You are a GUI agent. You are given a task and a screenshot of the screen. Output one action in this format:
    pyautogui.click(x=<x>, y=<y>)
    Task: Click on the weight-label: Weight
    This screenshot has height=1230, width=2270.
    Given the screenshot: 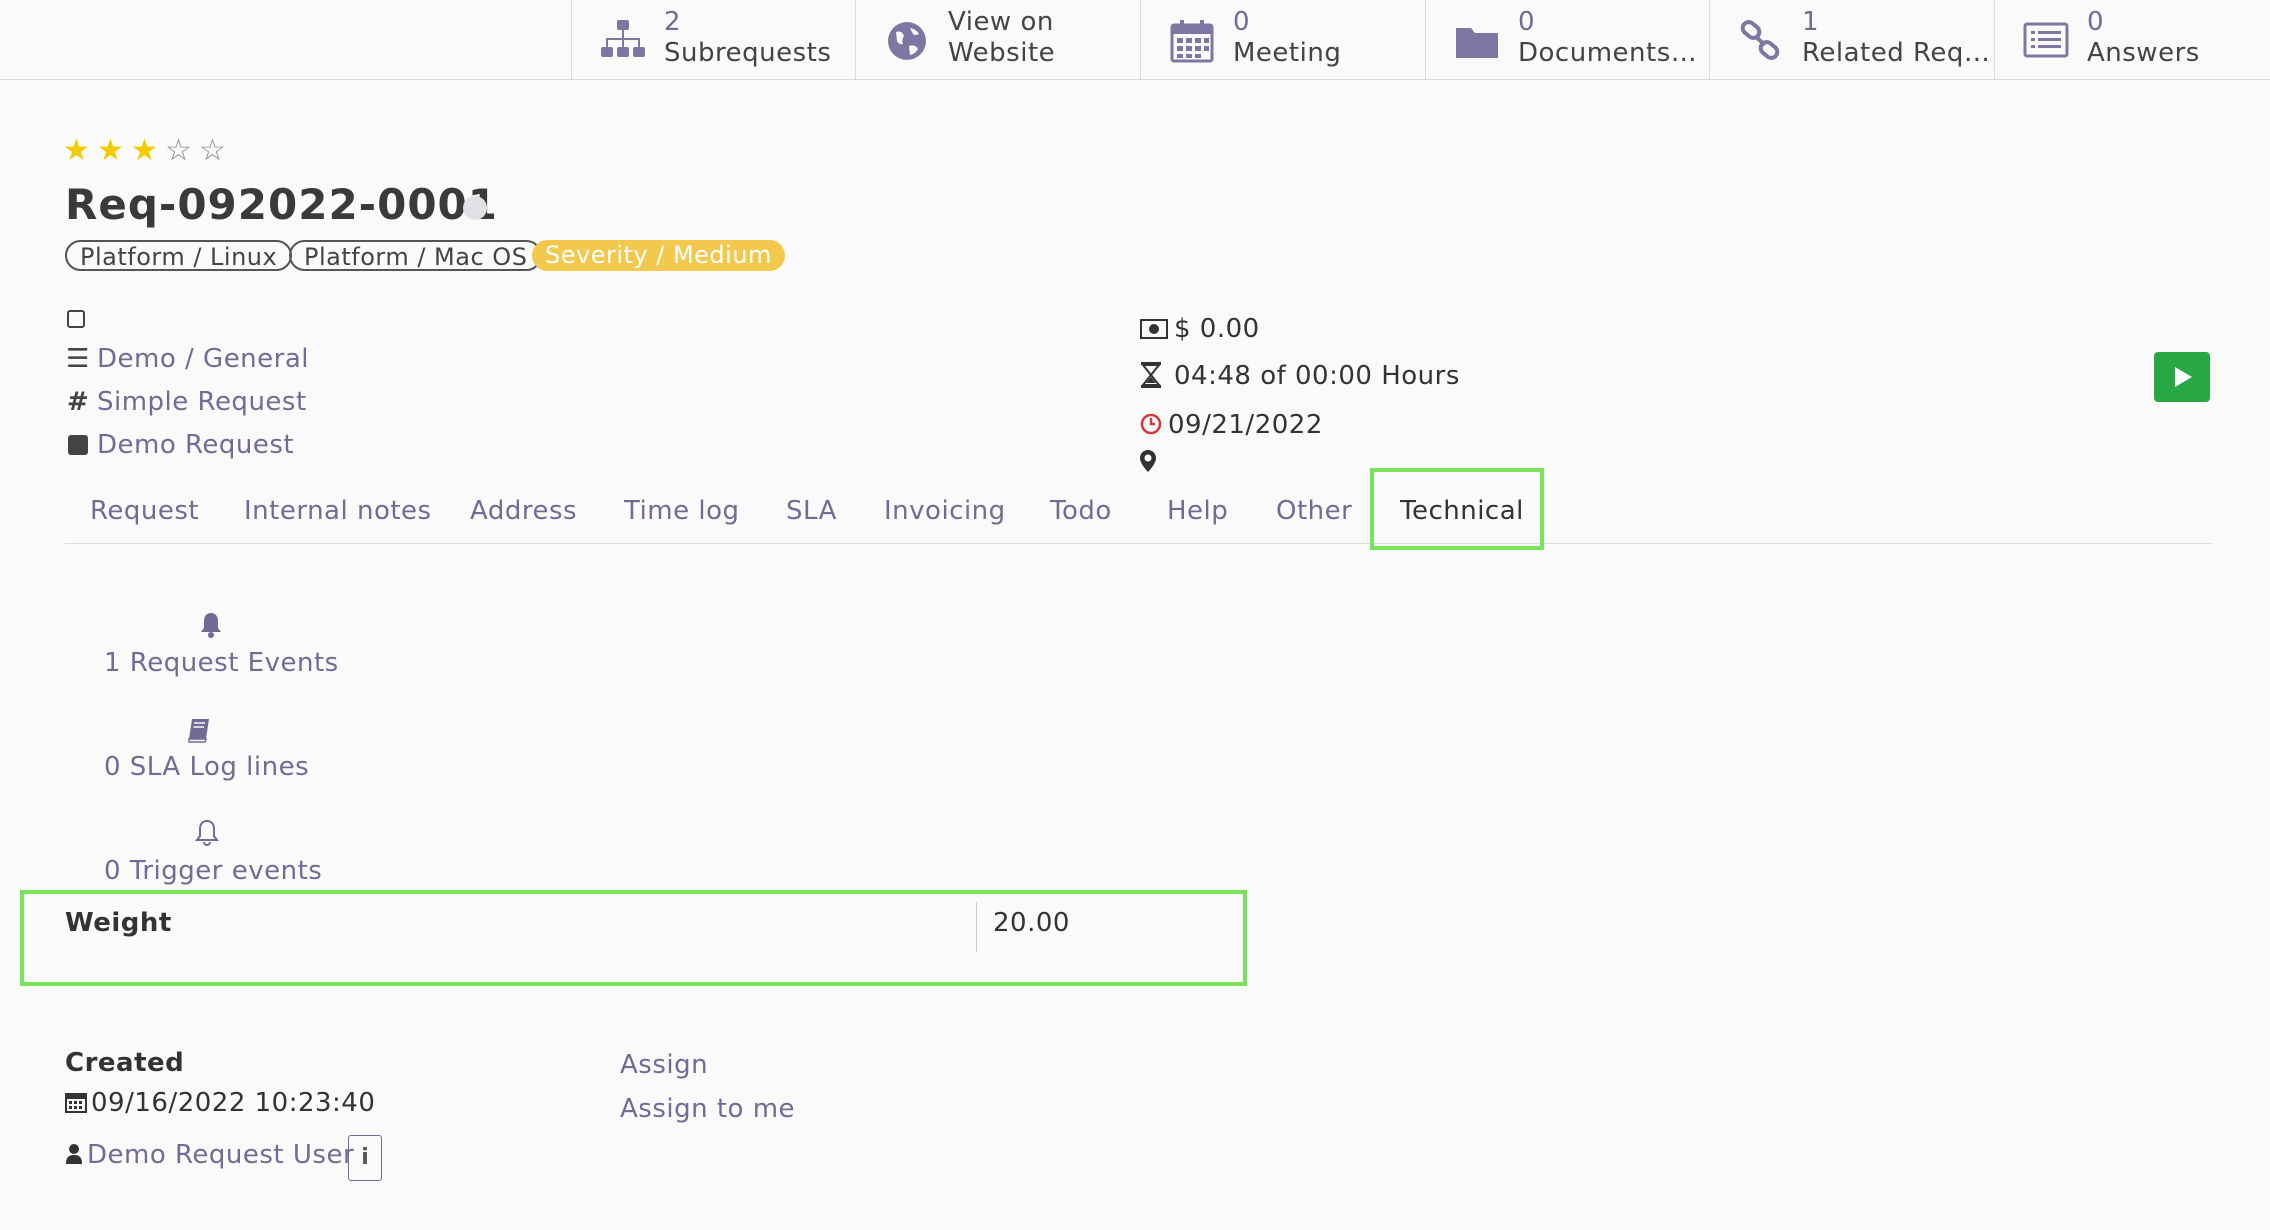 What is the action you would take?
    pyautogui.click(x=118, y=923)
    